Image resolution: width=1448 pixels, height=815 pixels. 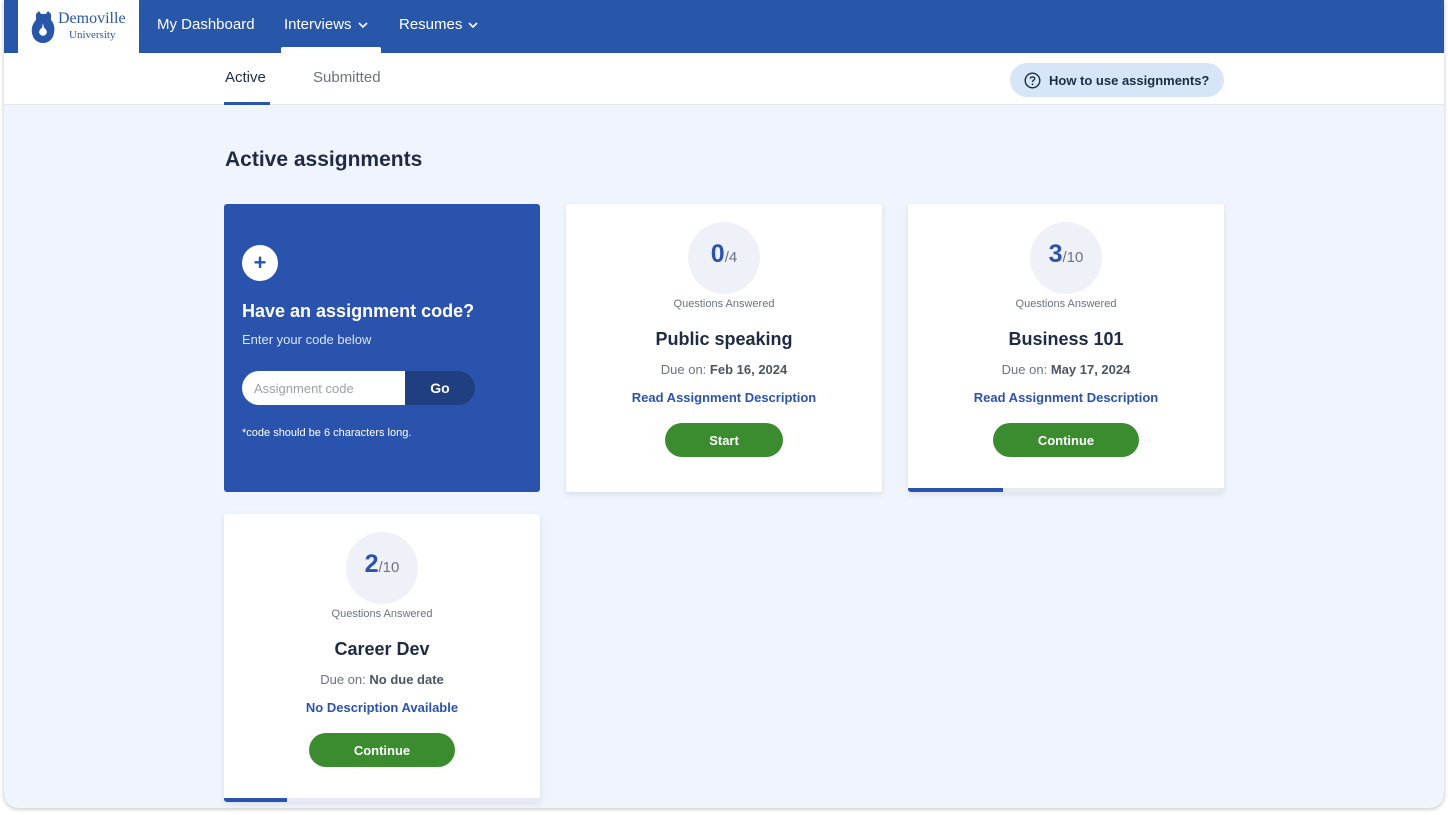 I want to click on nav-label: Resumes, so click(x=431, y=24).